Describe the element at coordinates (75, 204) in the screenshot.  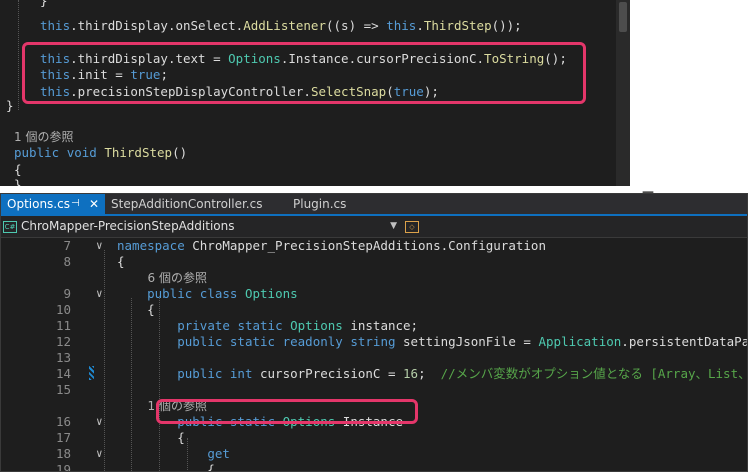
I see `pin-icon: ⊣` at that location.